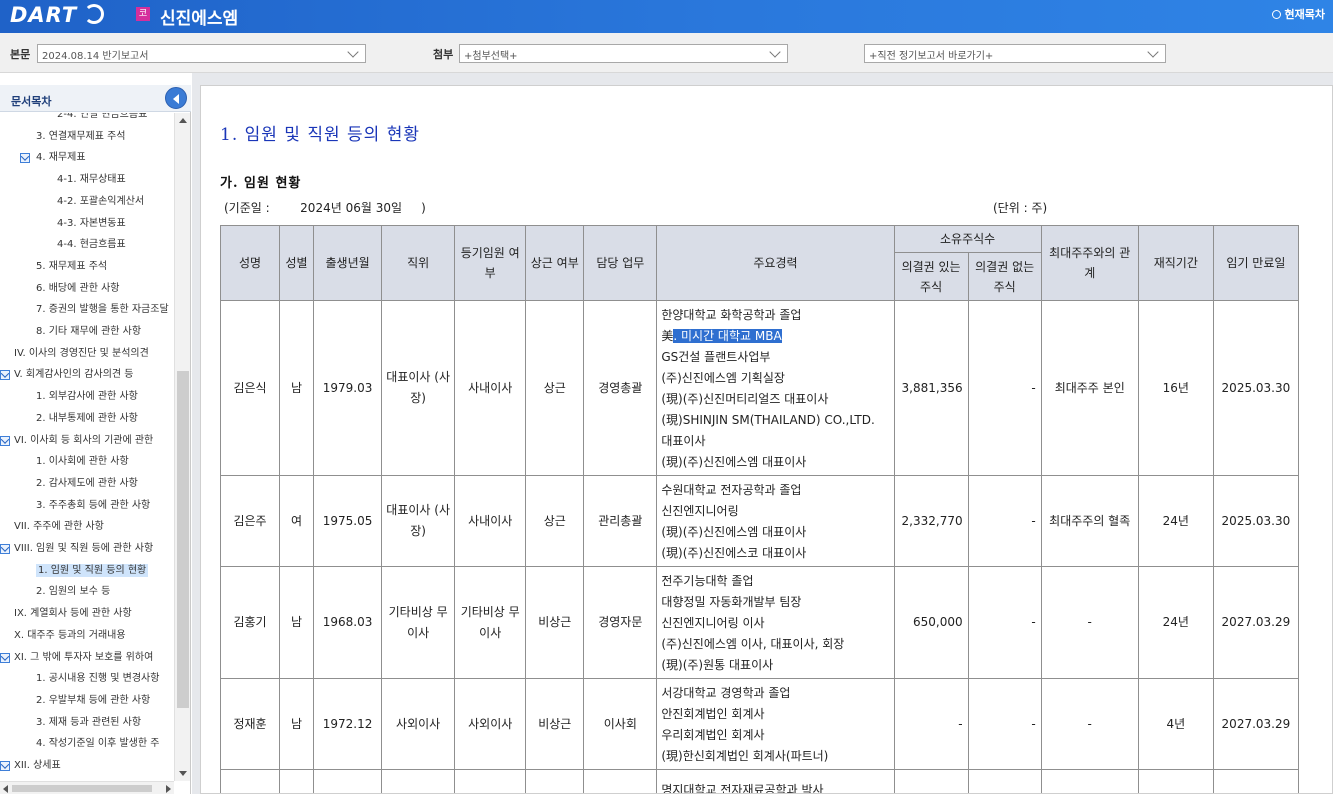 The image size is (1333, 794). I want to click on col-header-nonvoting: 의결권 없는 주식, so click(1004, 276).